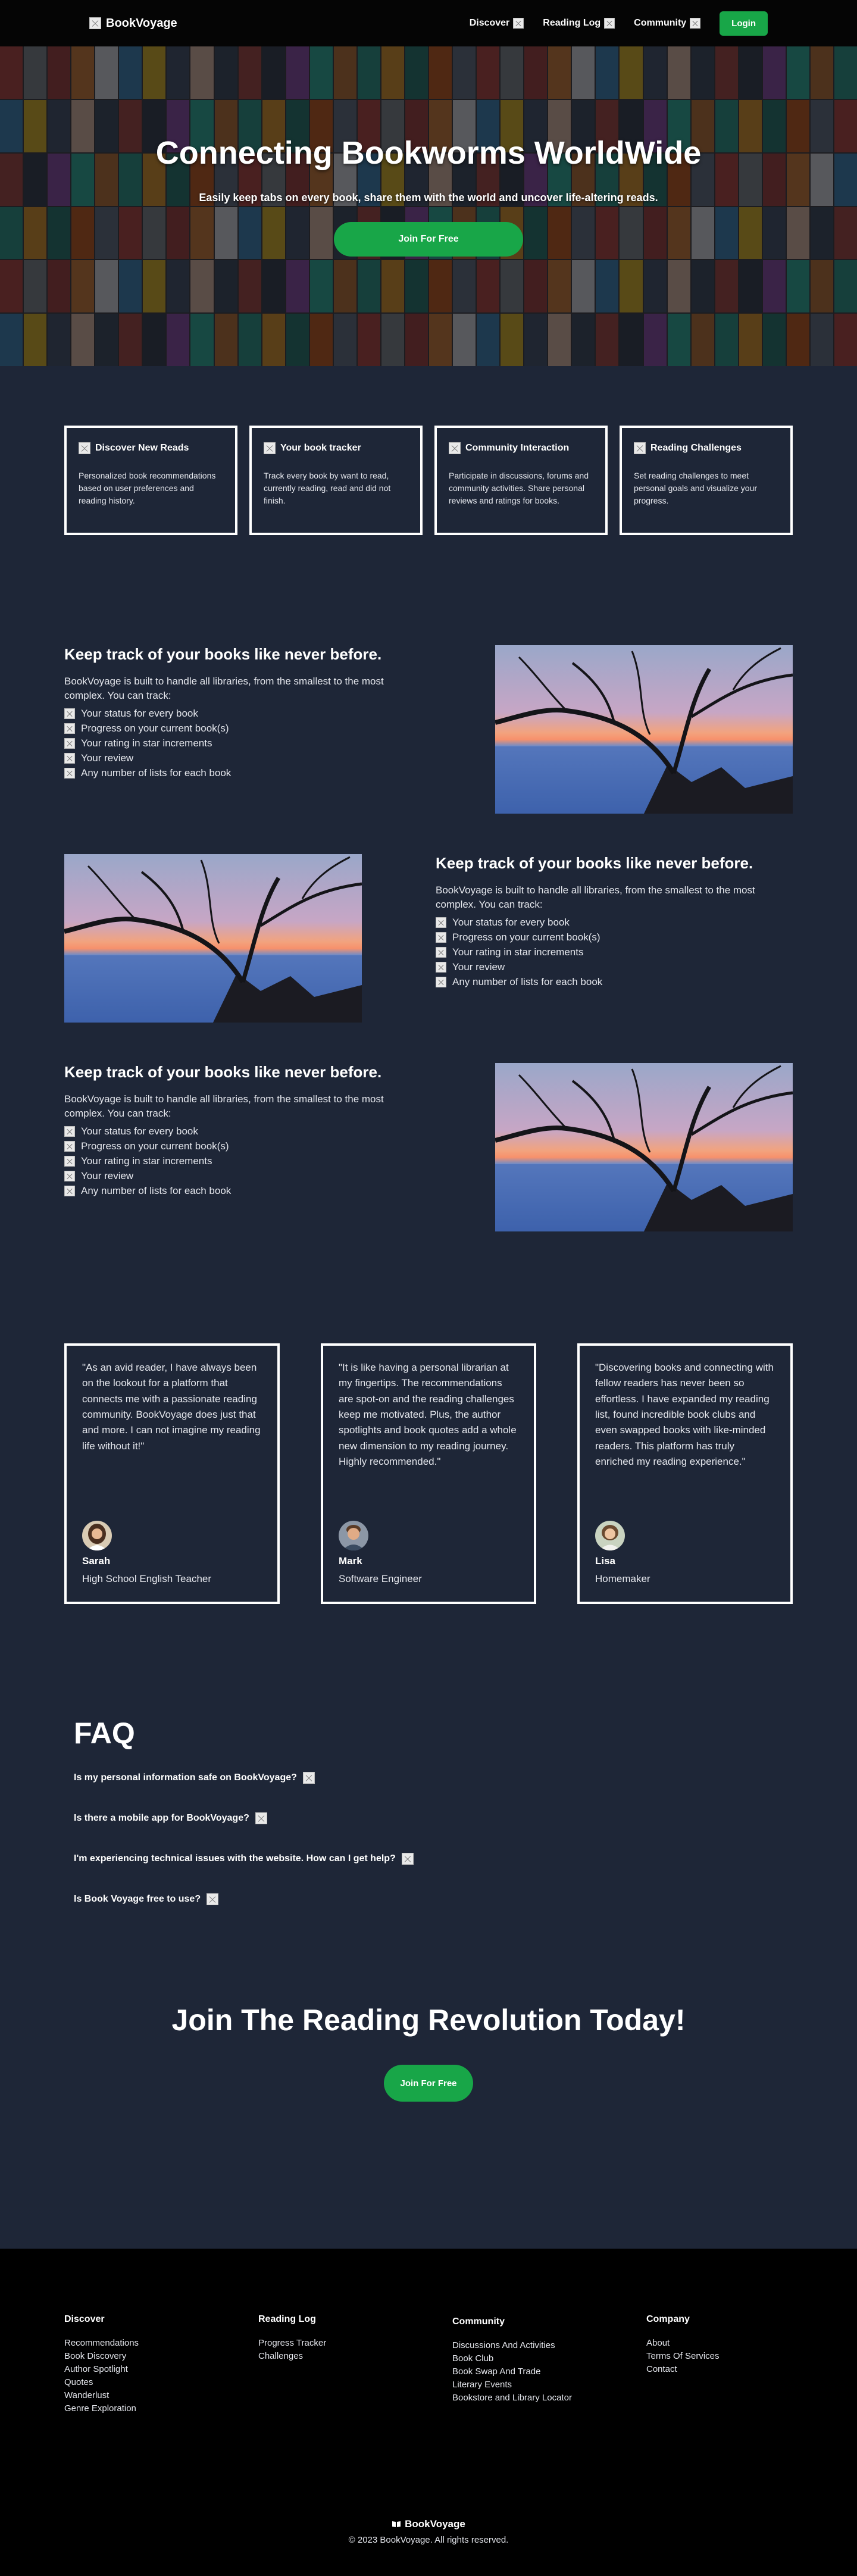 The width and height of the screenshot is (857, 2576). I want to click on login-button: Login, so click(744, 23).